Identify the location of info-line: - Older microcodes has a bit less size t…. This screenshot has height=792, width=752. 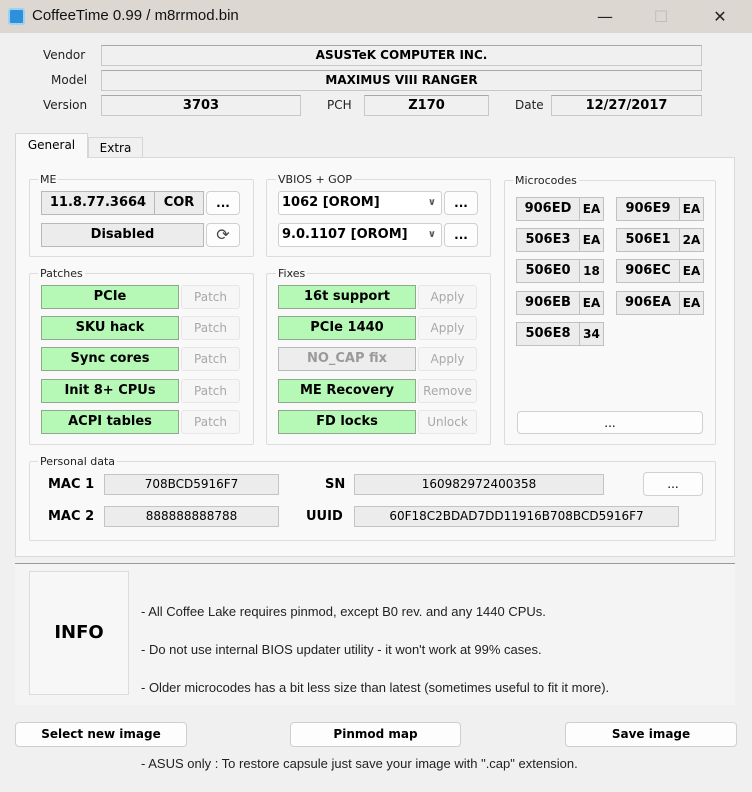
(375, 687).